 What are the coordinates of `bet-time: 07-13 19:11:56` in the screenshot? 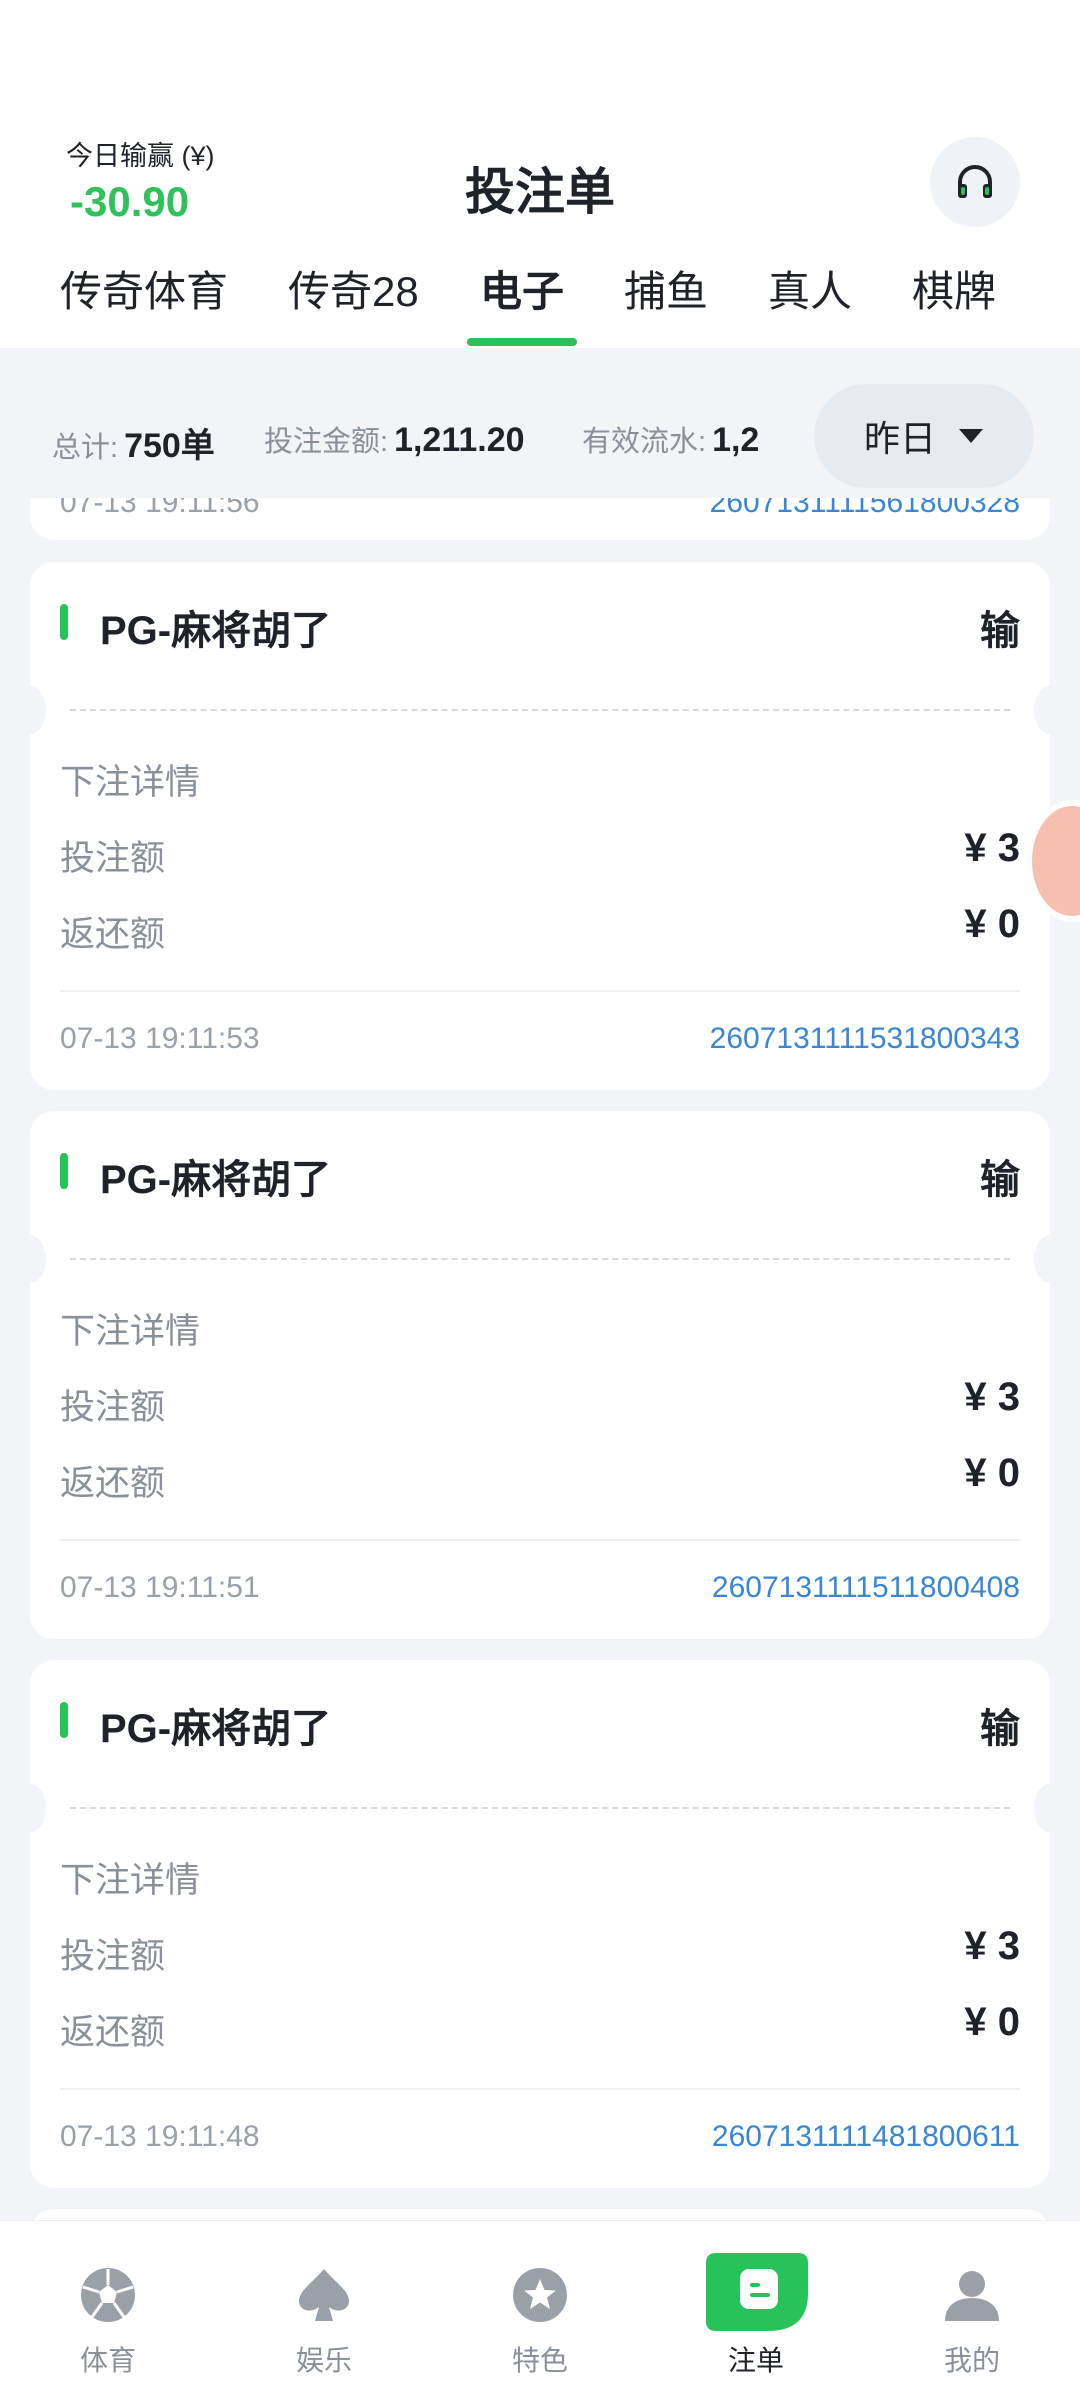 It's located at (160, 508).